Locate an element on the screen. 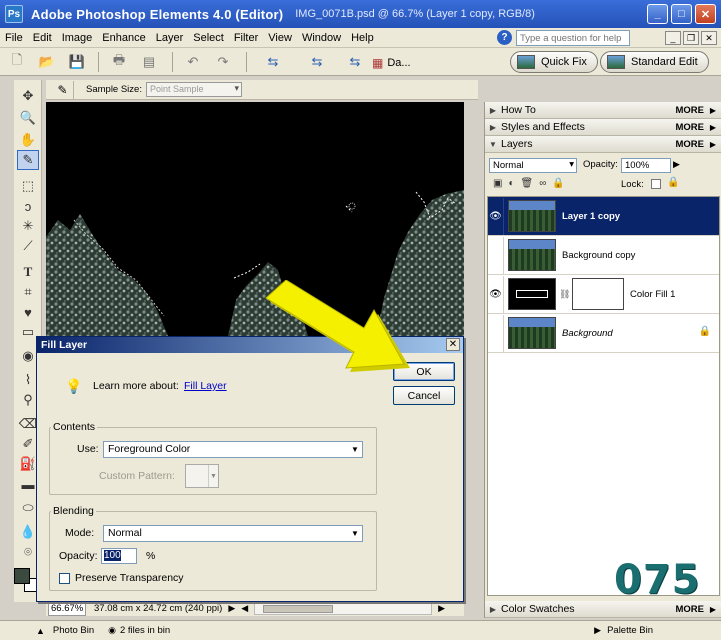  menu-help: Help is located at coordinates (362, 38).